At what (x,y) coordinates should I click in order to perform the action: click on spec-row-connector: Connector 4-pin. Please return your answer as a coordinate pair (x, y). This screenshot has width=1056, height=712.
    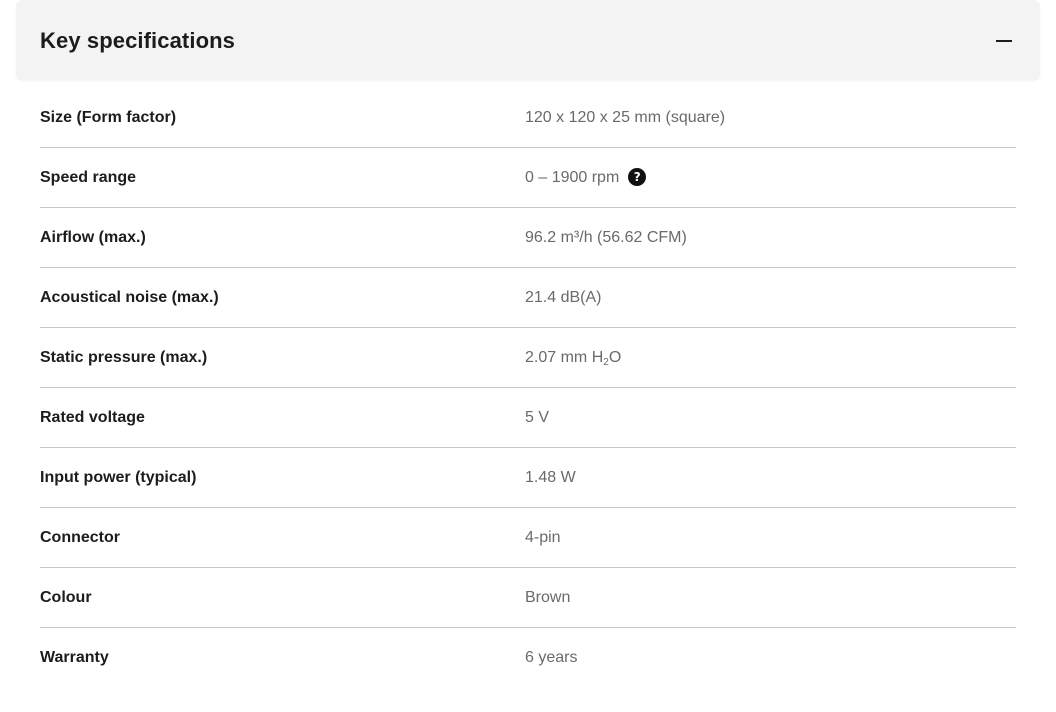
    Looking at the image, I should click on (528, 538).